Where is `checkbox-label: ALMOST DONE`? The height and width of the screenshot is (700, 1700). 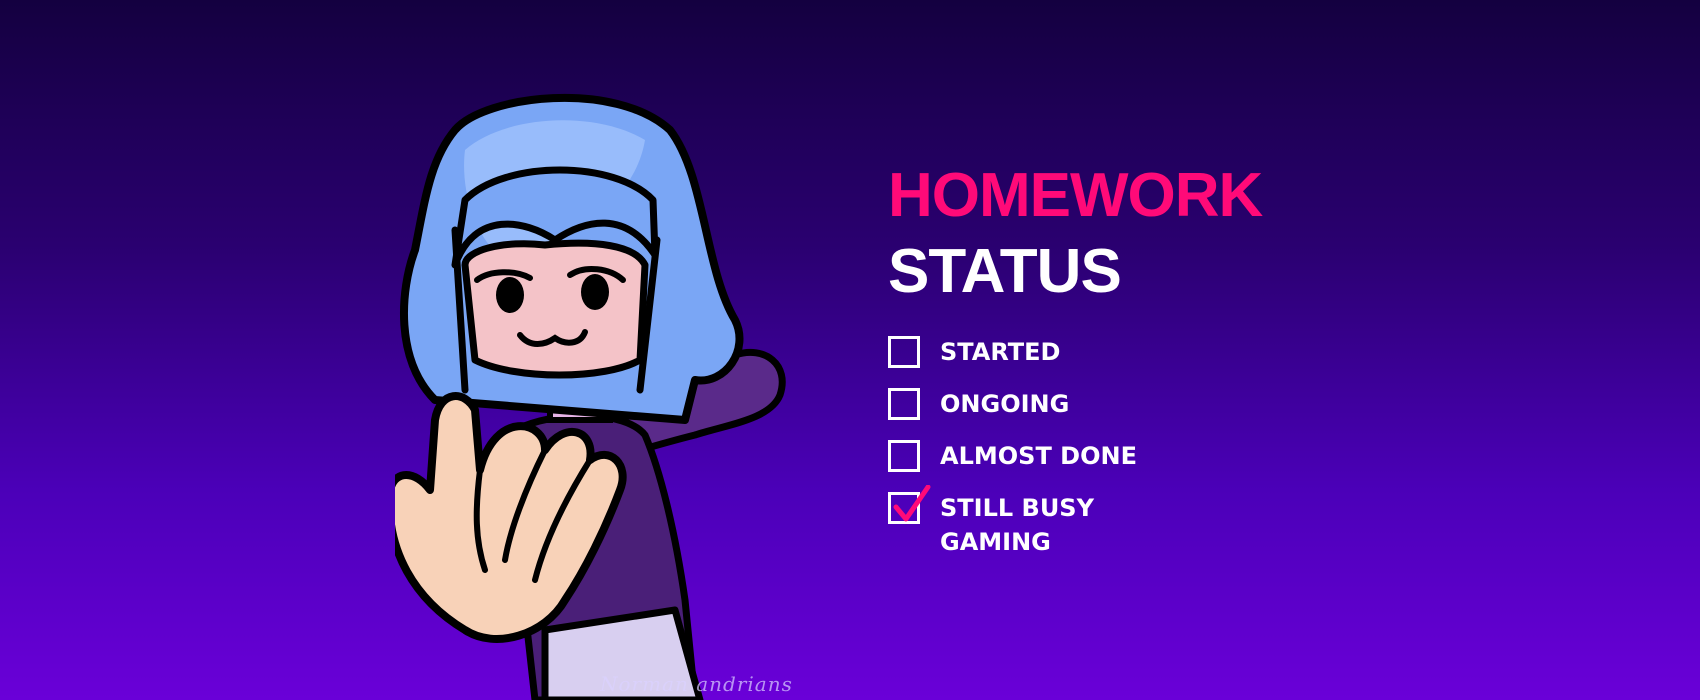 checkbox-label: ALMOST DONE is located at coordinates (1038, 456).